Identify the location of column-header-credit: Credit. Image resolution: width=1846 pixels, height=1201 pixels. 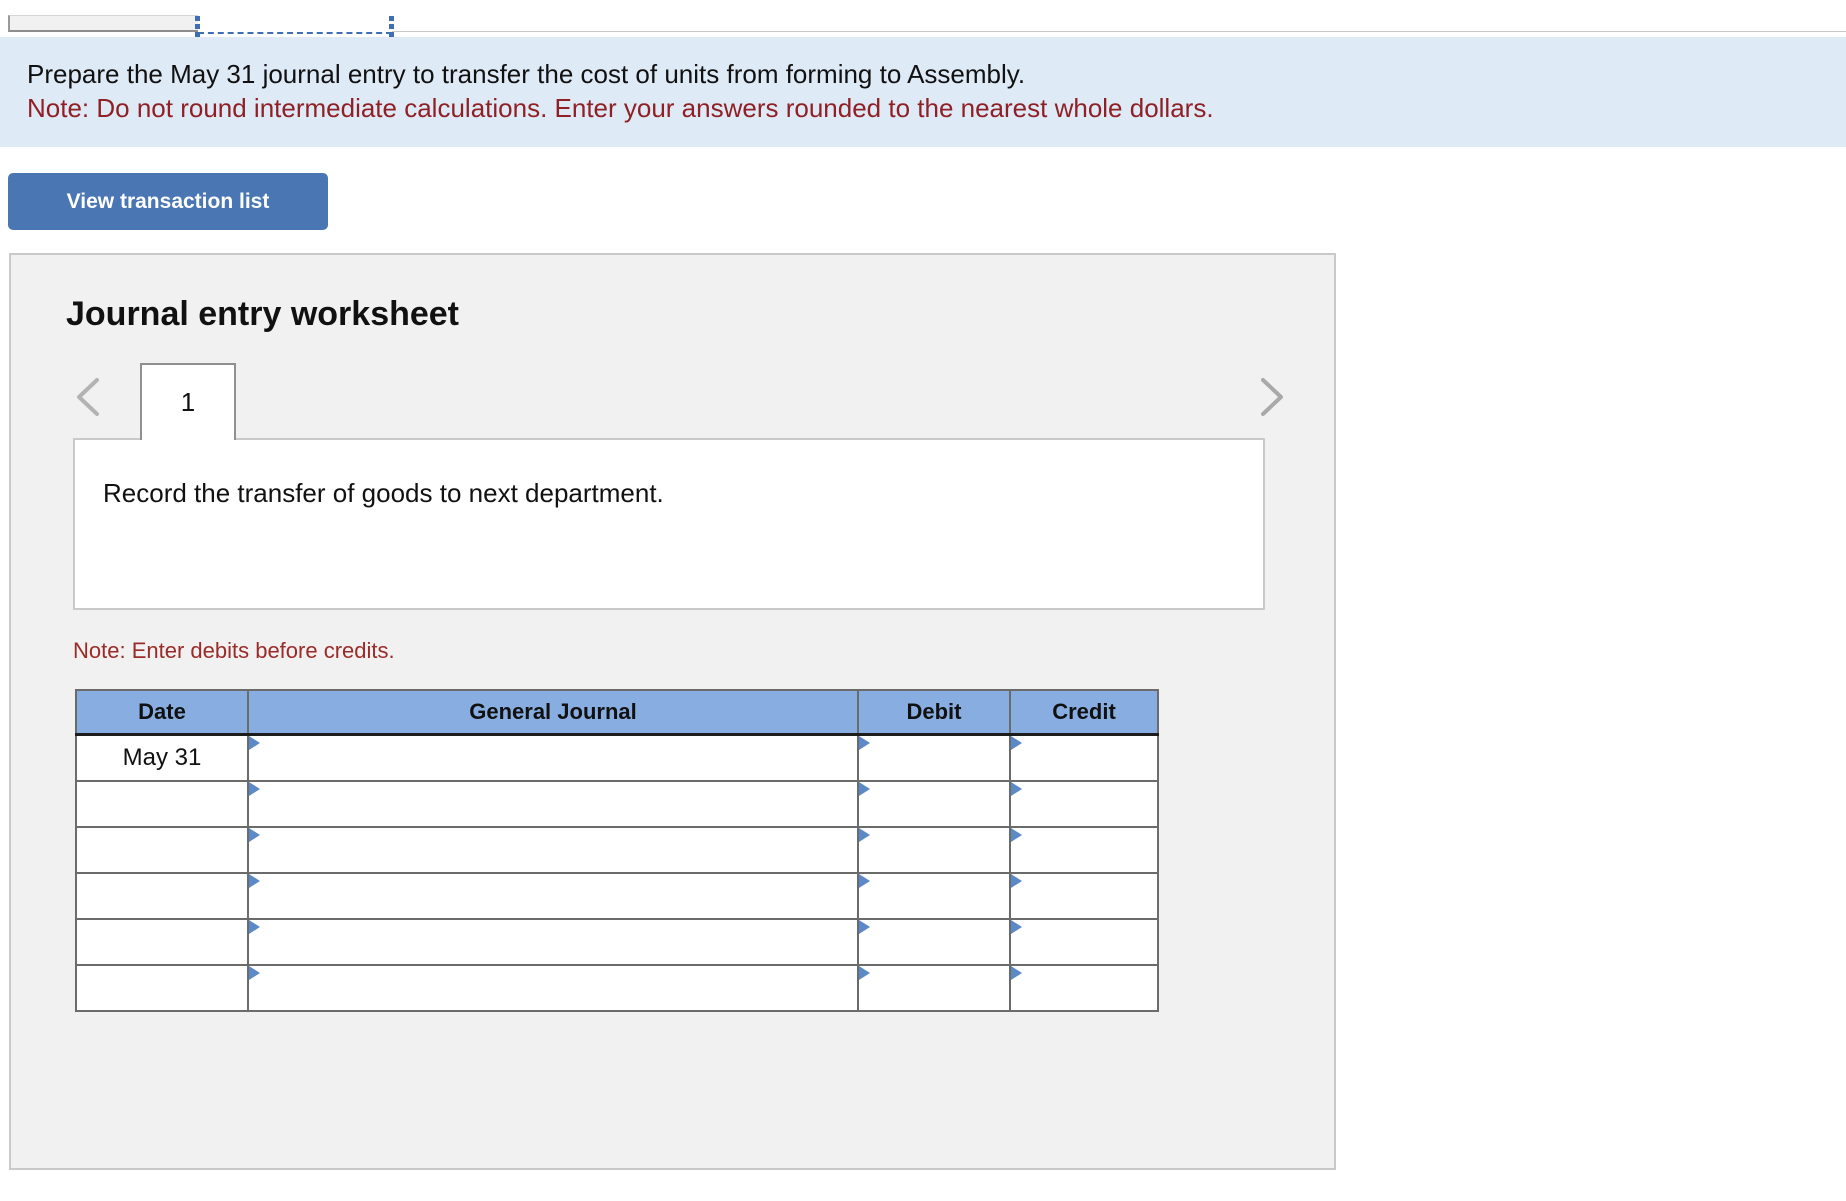
(1084, 712).